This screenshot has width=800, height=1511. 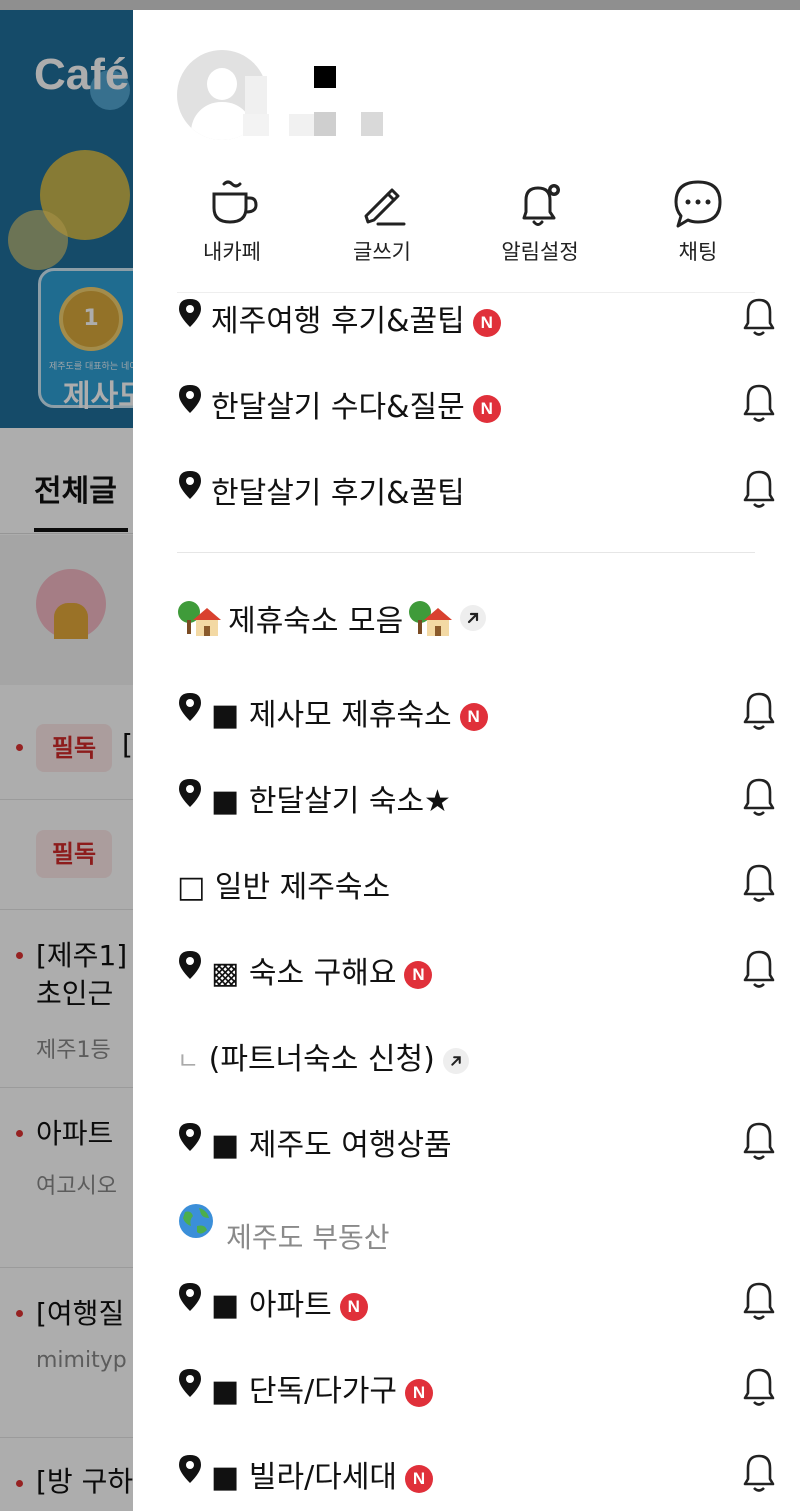 I want to click on my-cafe-button: 내카페, so click(x=232, y=228).